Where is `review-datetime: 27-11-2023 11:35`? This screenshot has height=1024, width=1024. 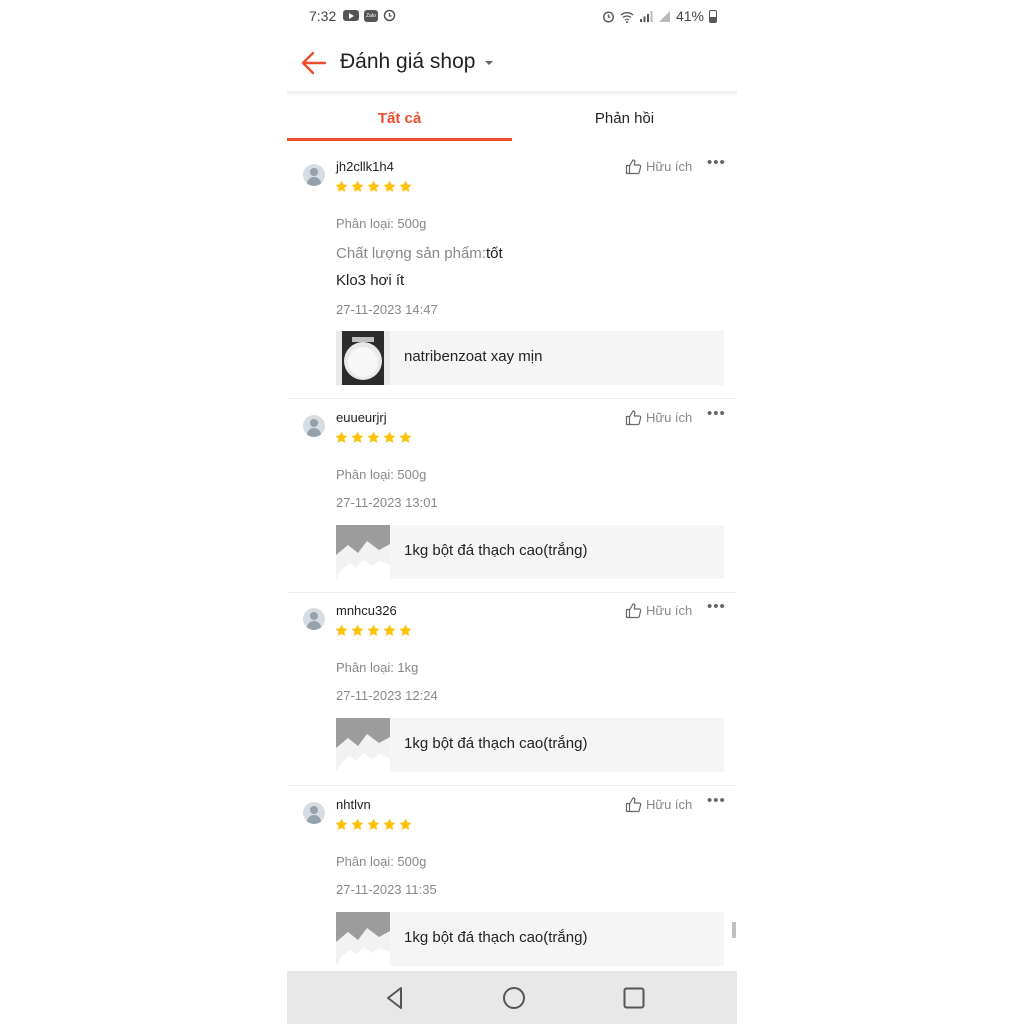 review-datetime: 27-11-2023 11:35 is located at coordinates (386, 889).